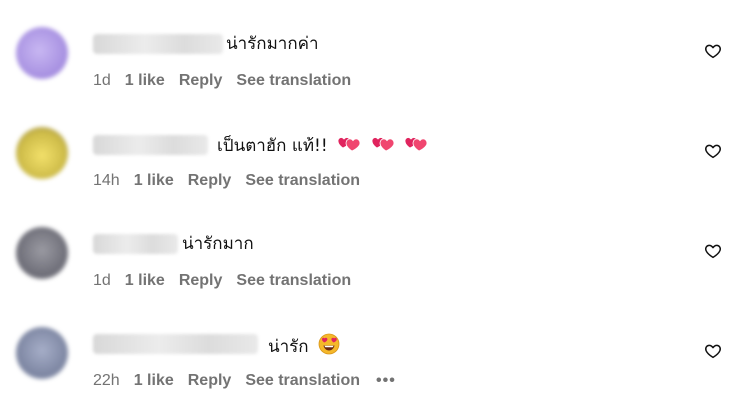  I want to click on heart-eyes-icon, so click(329, 347).